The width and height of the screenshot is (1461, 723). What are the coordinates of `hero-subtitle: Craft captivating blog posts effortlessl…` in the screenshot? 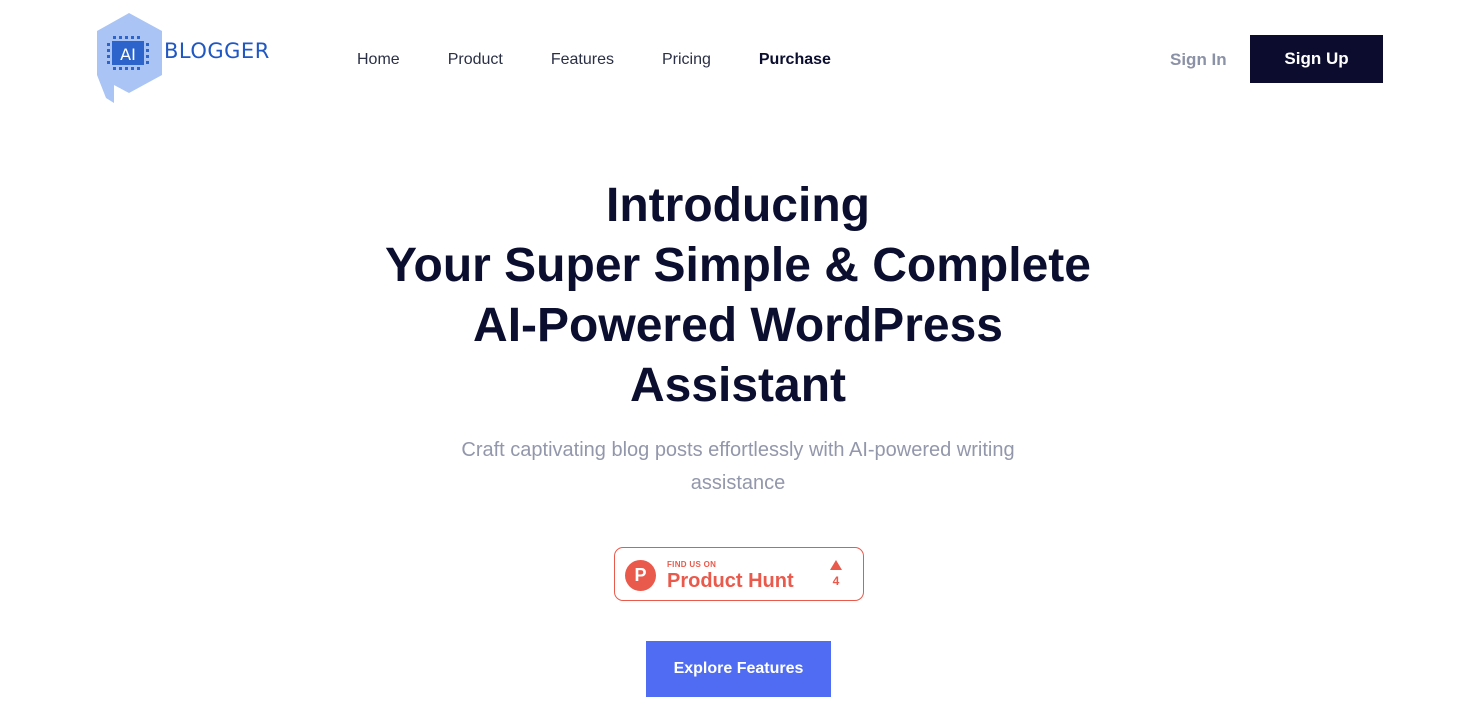 It's located at (738, 466).